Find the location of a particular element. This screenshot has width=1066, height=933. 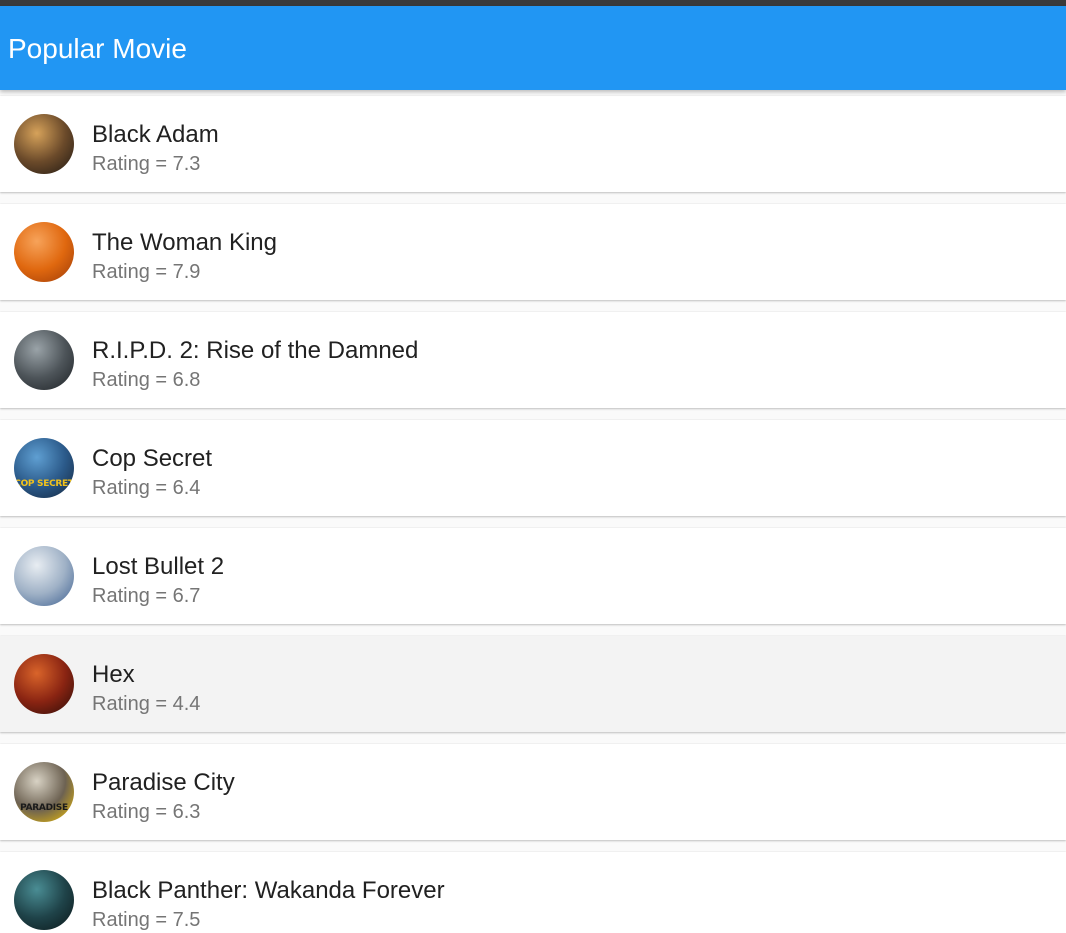

movie-list-item: Hex Rating = 4.4 is located at coordinates (533, 684).